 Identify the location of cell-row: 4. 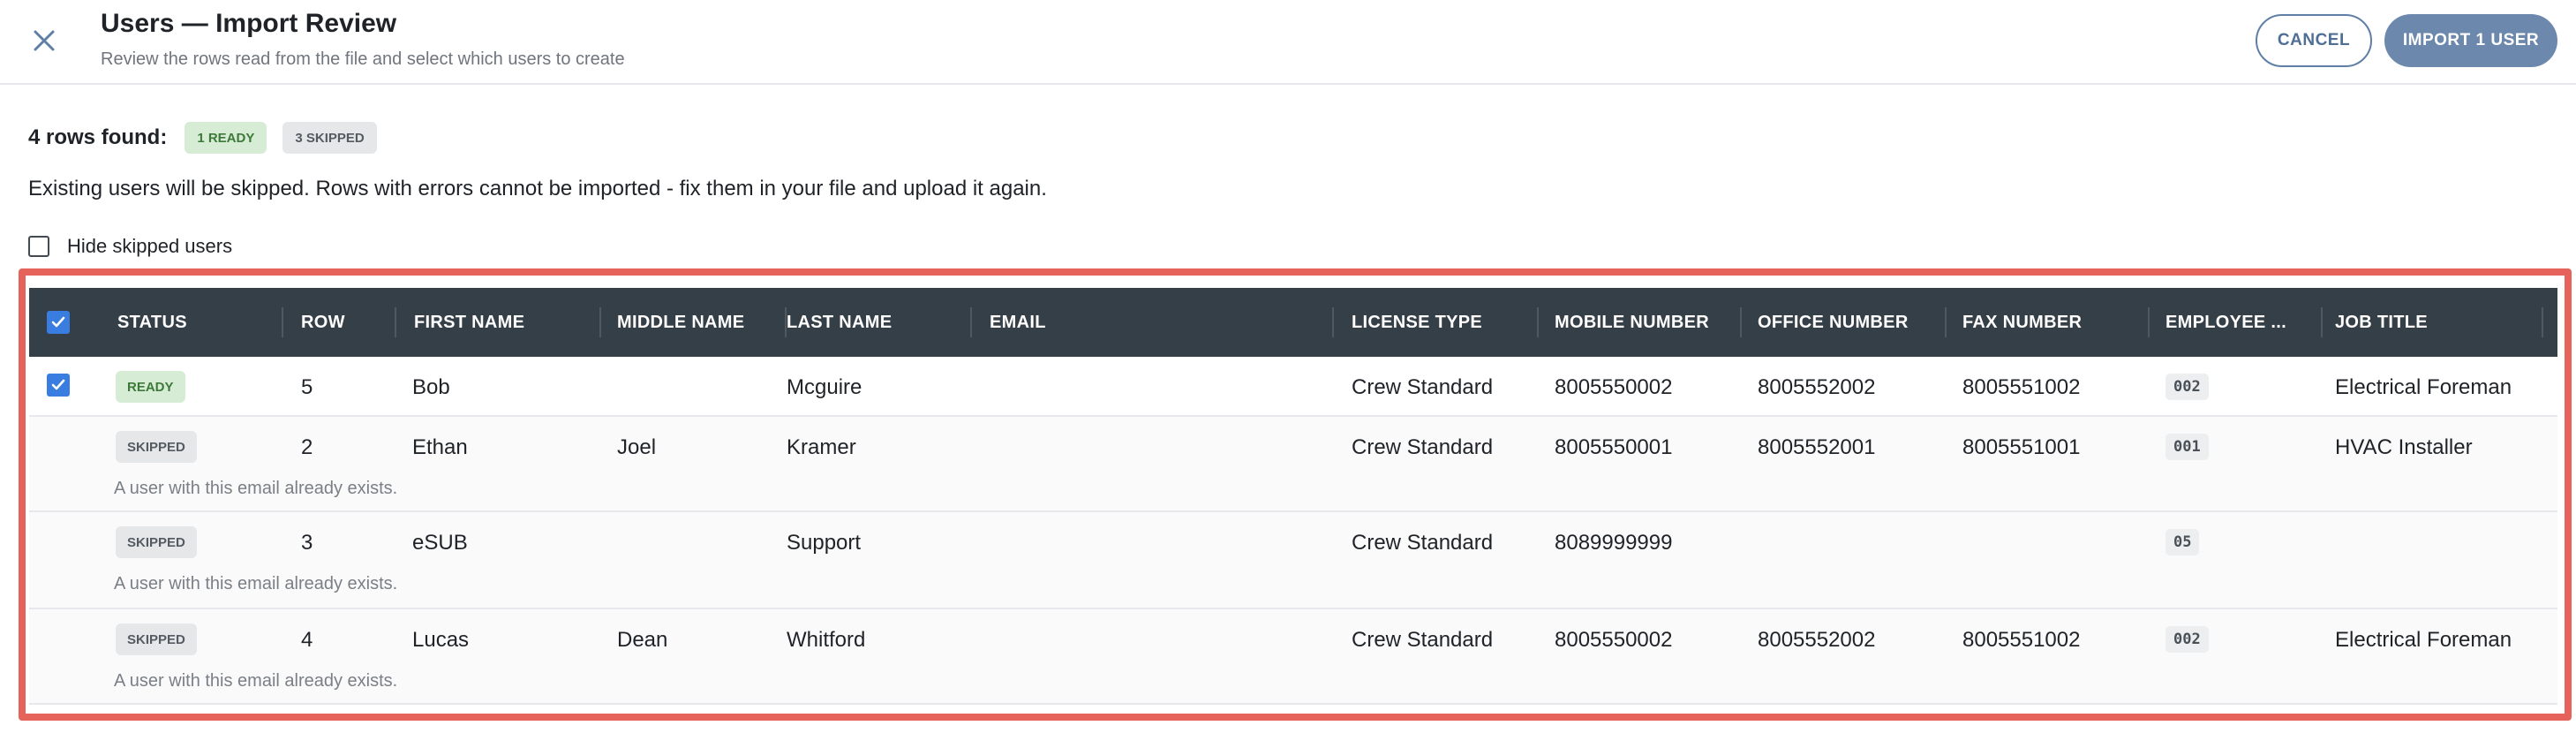
(307, 640).